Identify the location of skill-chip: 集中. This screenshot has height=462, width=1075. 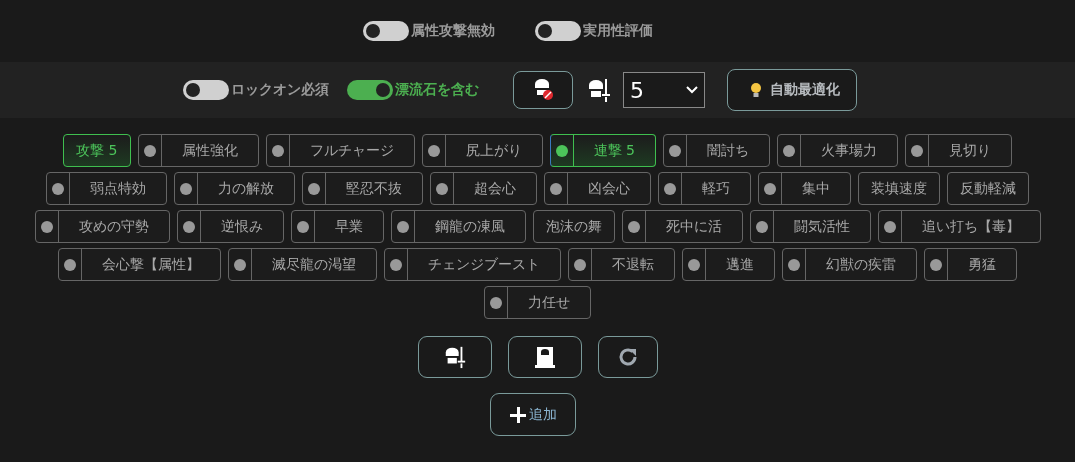
(804, 188).